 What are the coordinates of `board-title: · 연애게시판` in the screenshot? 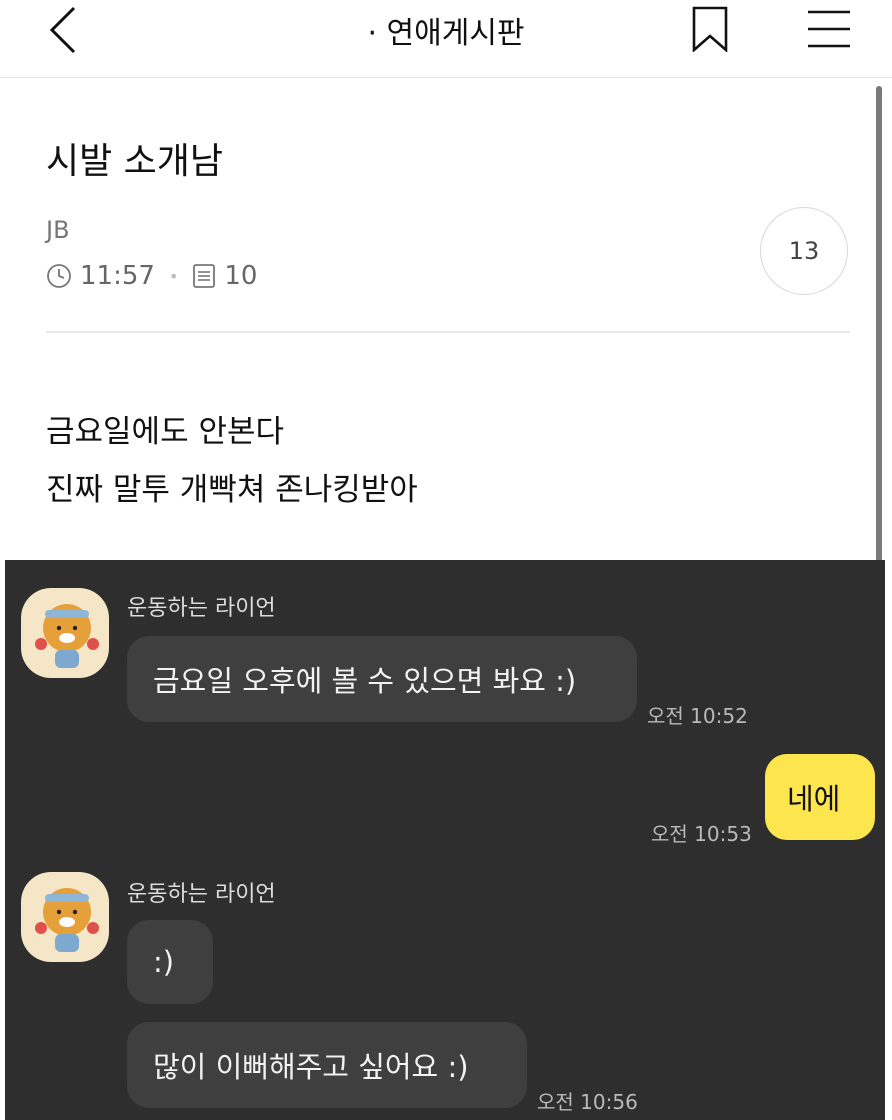 It's located at (446, 33).